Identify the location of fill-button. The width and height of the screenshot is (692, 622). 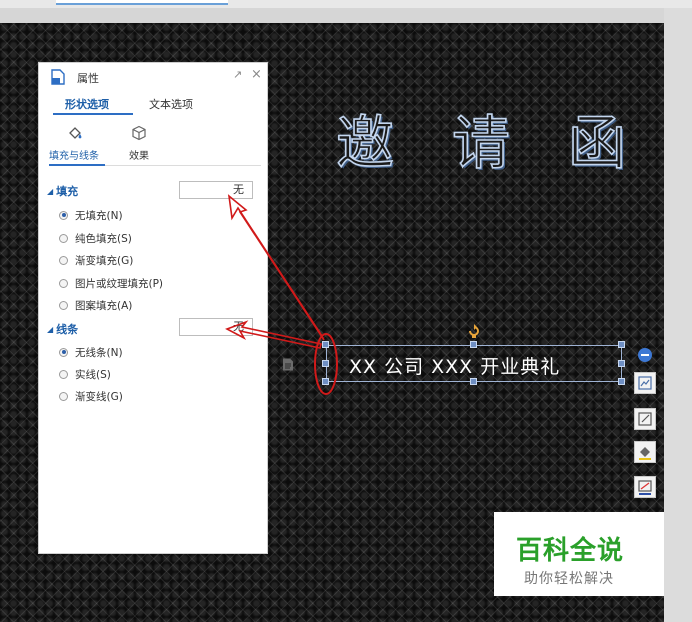
(645, 452).